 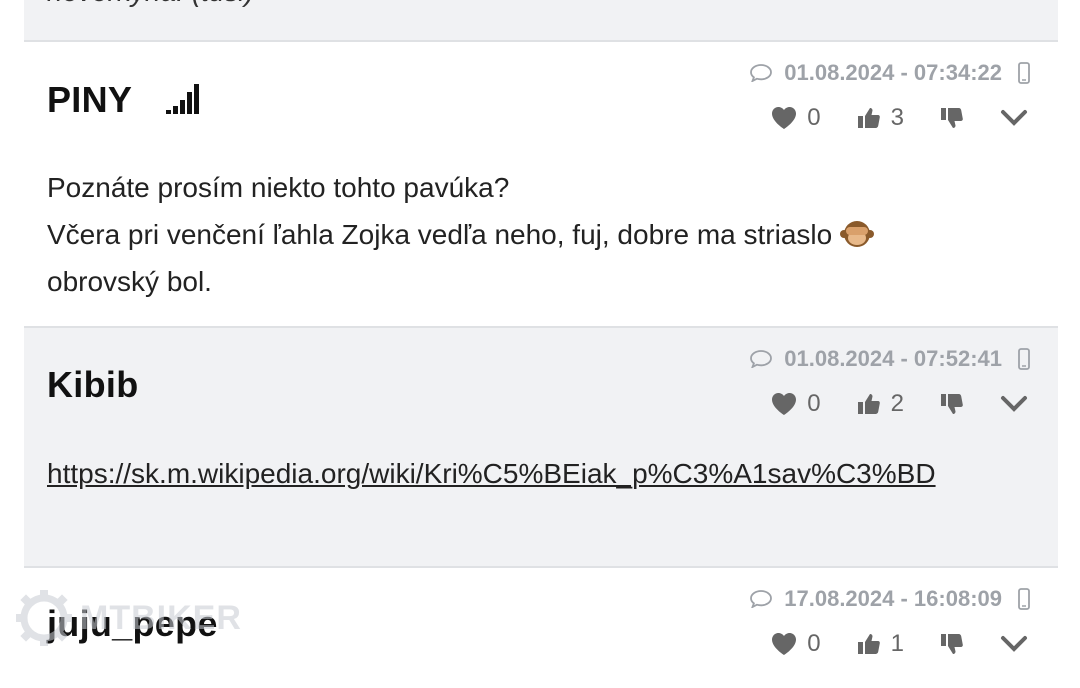 What do you see at coordinates (89, 100) in the screenshot?
I see `comment-author: PINY` at bounding box center [89, 100].